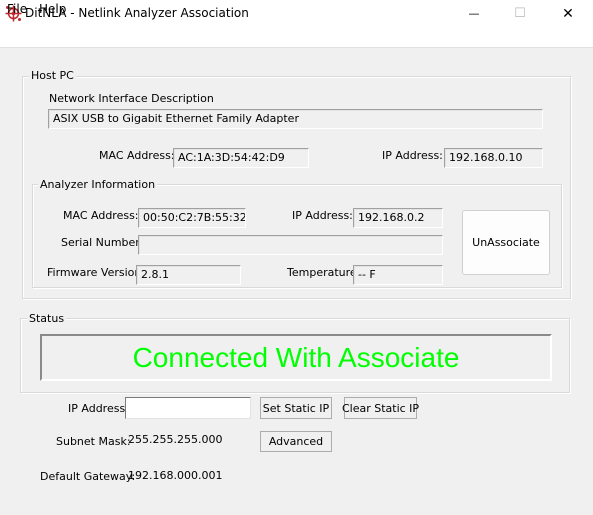 The width and height of the screenshot is (593, 515). Describe the element at coordinates (296, 47) in the screenshot. I see `menu-divider` at that location.